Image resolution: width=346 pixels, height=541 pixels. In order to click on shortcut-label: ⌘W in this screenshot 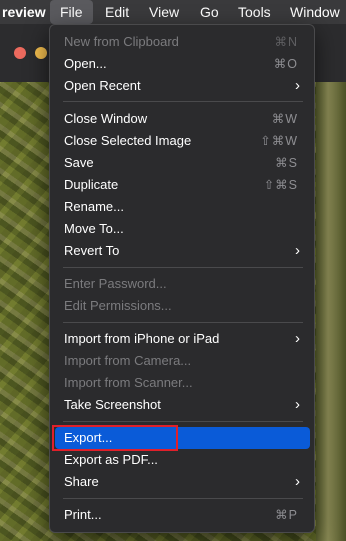, I will do `click(284, 119)`.